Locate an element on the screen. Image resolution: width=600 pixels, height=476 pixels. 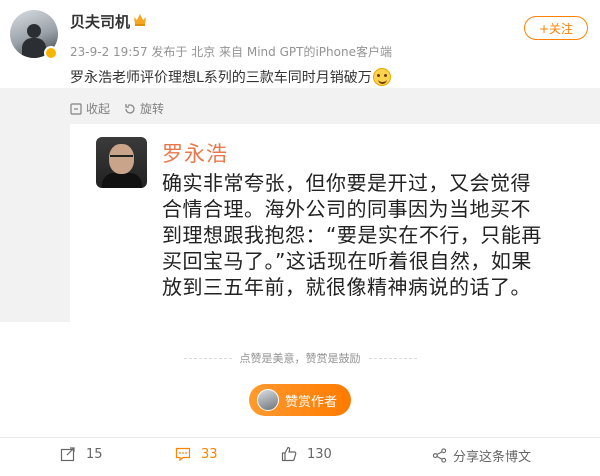
share-button: 分享这条博文 is located at coordinates (481, 455).